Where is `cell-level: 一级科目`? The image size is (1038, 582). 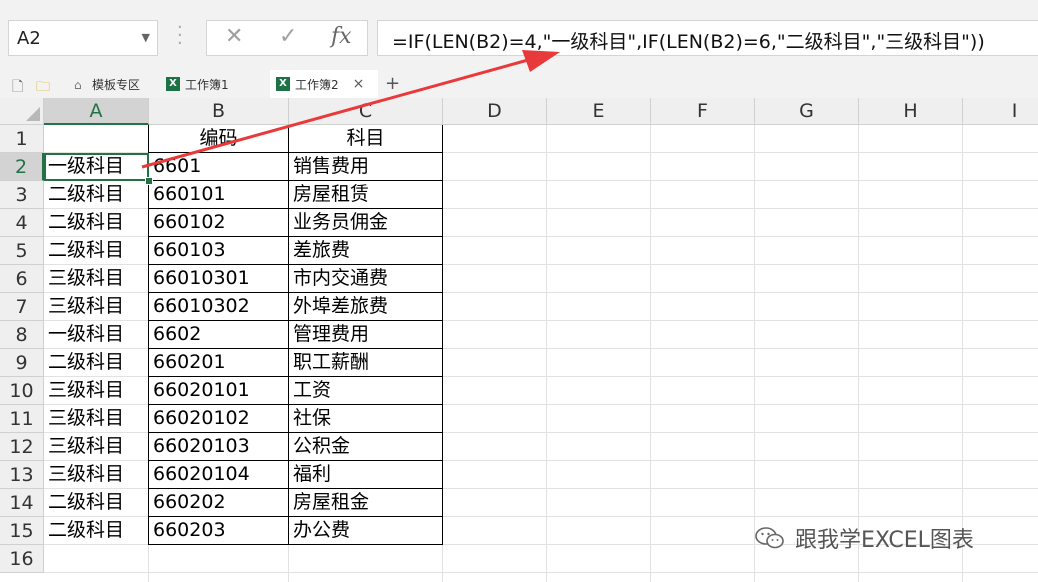 cell-level: 一级科目 is located at coordinates (96, 335).